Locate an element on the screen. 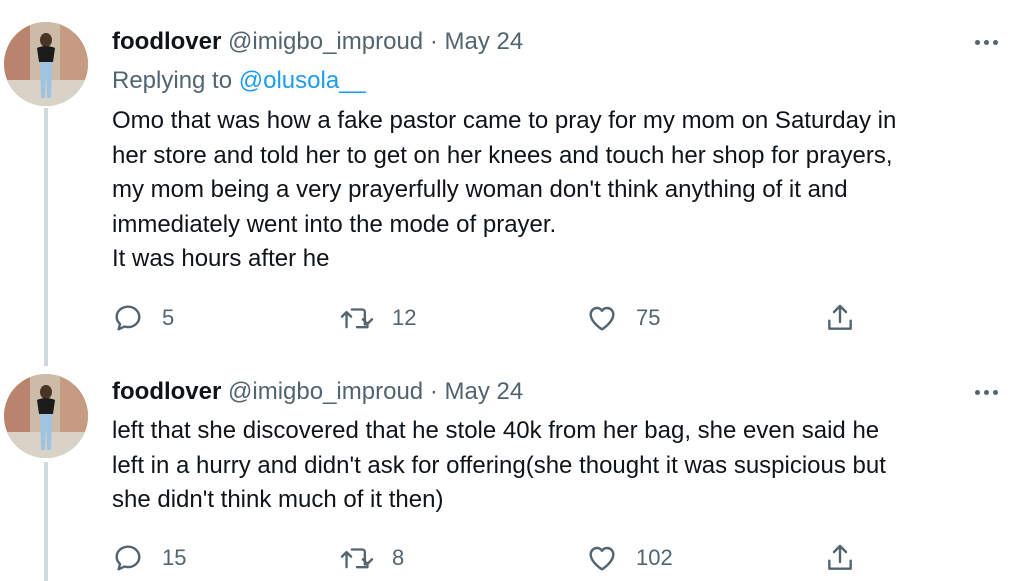  reply-button: 15 is located at coordinates (149, 558).